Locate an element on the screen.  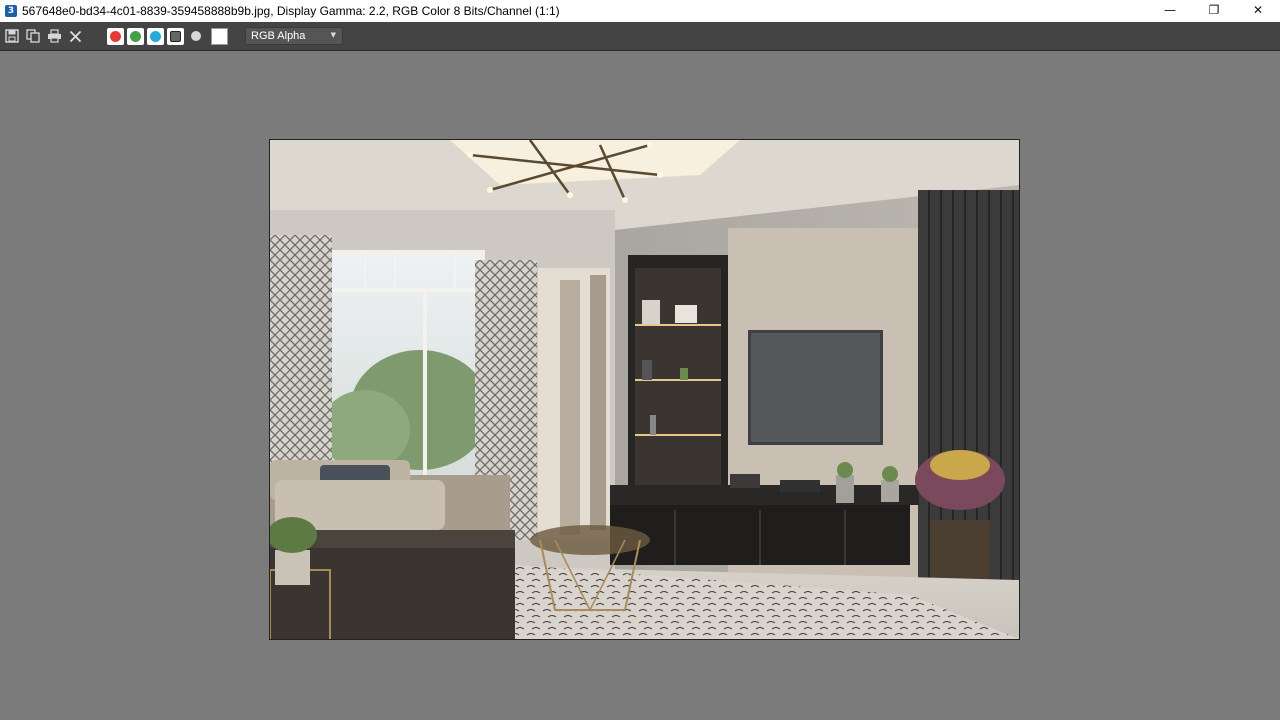
window-controls: — ❐ ✕ is located at coordinates (1214, 11).